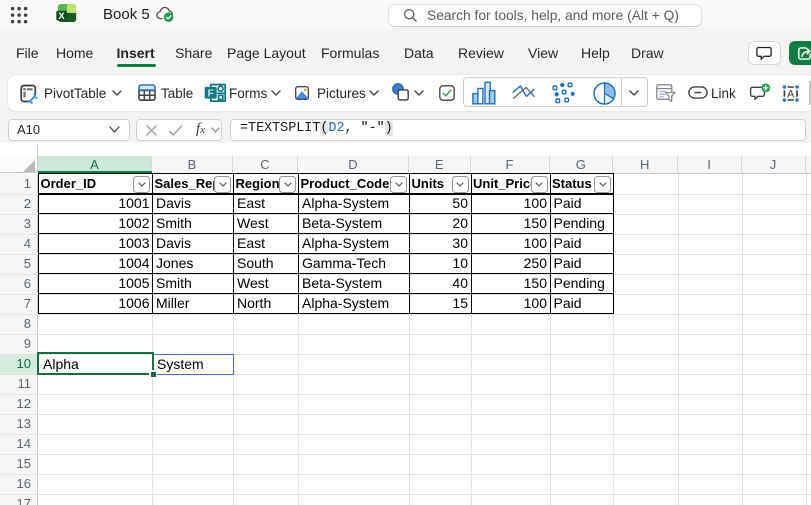 The image size is (811, 505). Describe the element at coordinates (791, 95) in the screenshot. I see `svg-text: A` at that location.